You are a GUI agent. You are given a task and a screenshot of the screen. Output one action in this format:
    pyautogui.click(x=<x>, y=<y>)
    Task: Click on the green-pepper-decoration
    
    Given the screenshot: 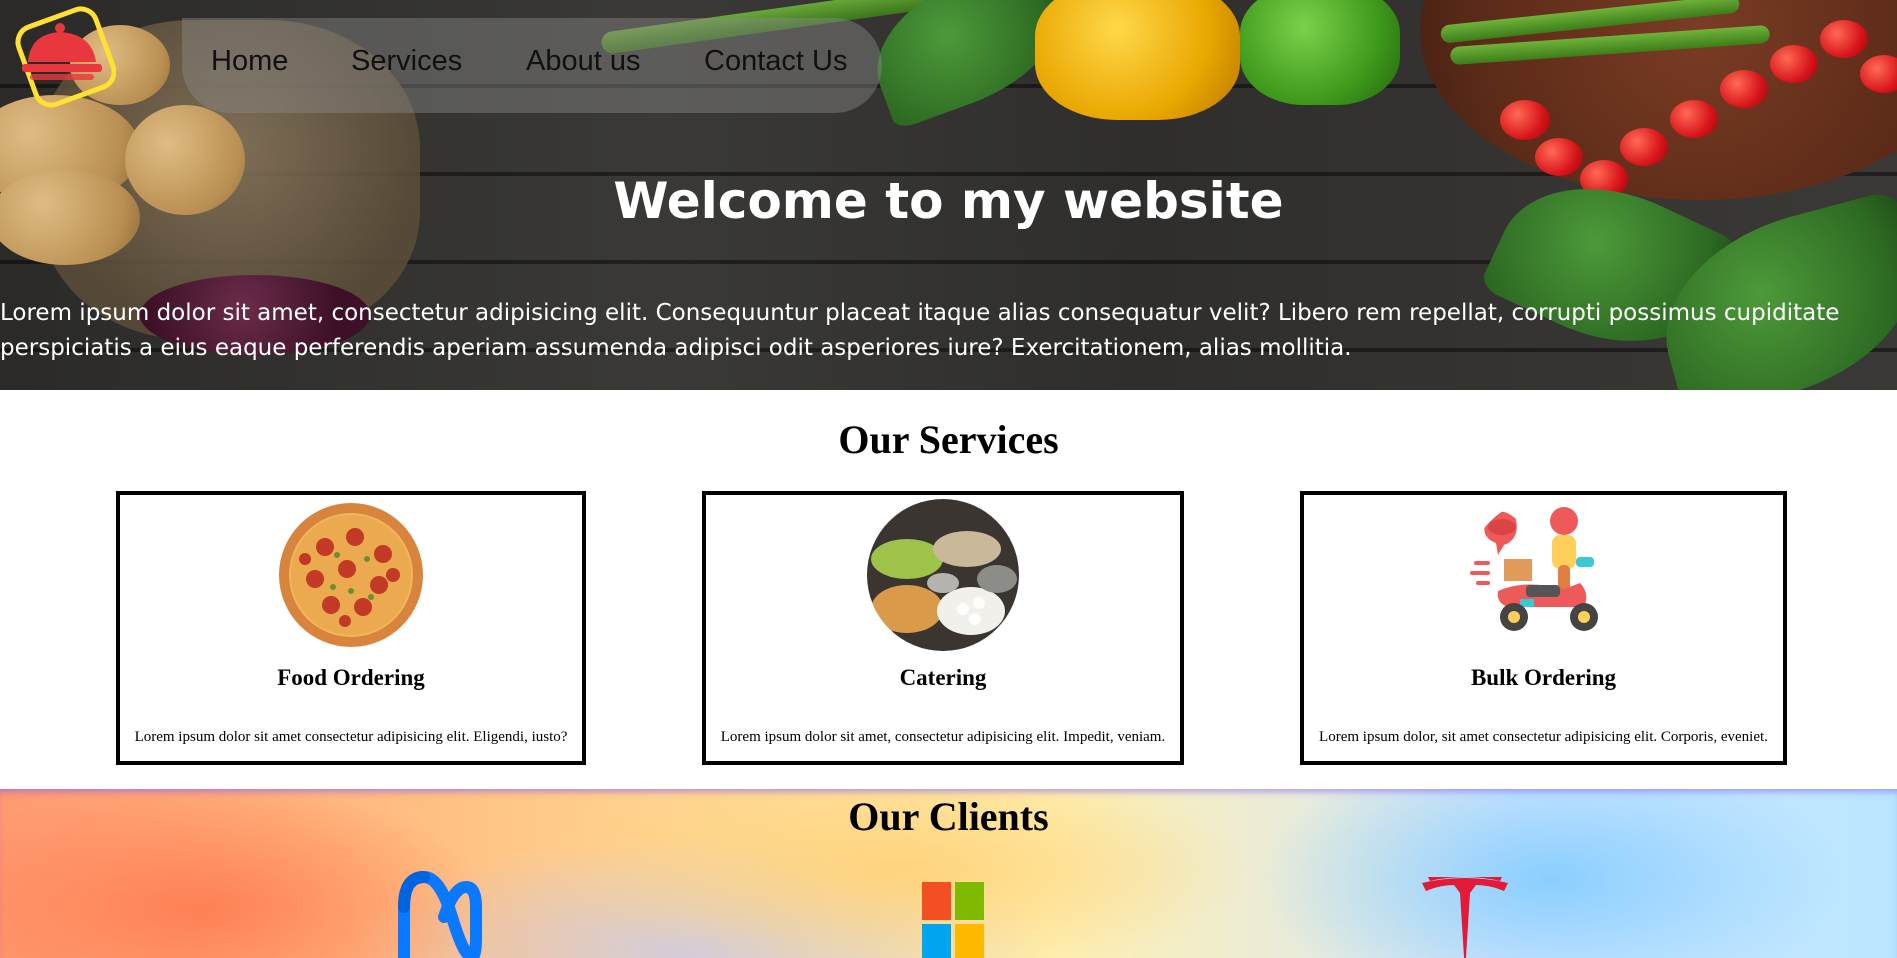 What is the action you would take?
    pyautogui.click(x=1320, y=52)
    